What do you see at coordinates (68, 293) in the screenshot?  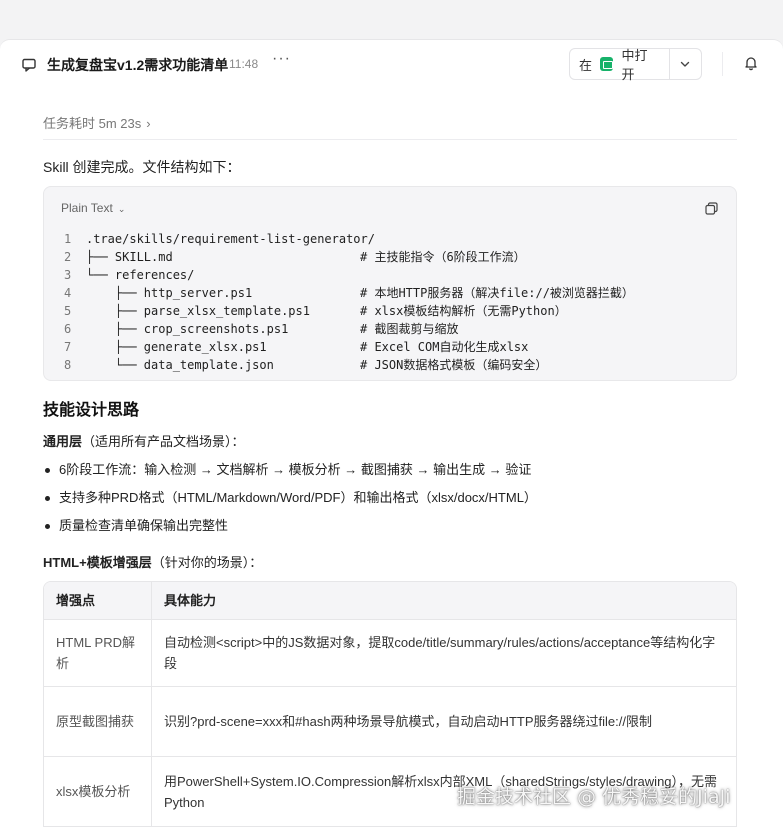 I see `line-number: 4` at bounding box center [68, 293].